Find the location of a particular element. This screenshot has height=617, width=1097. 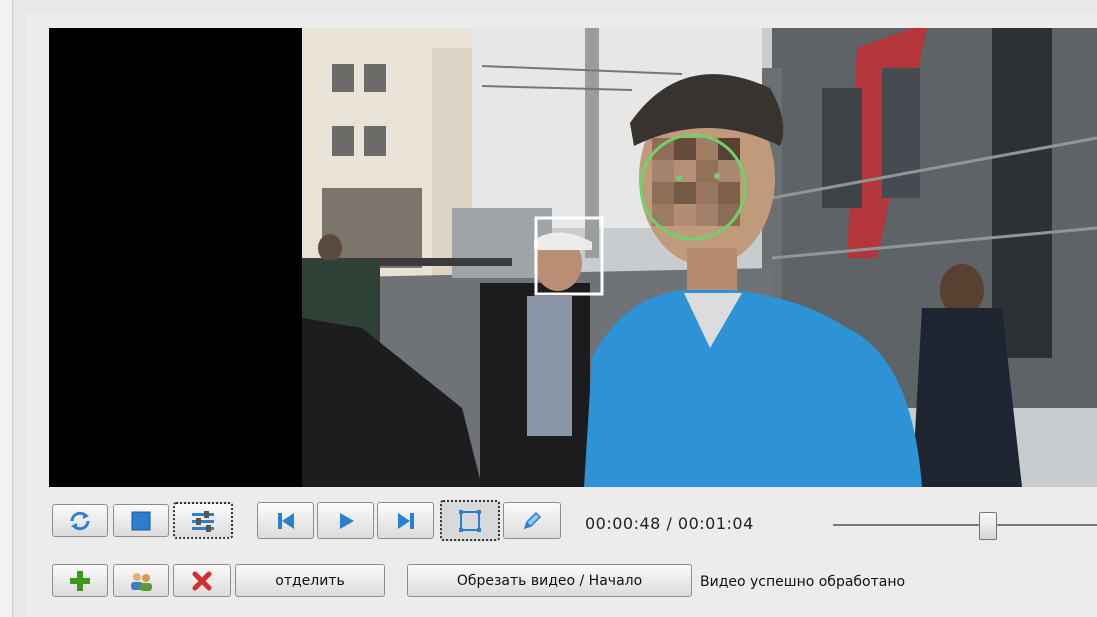

skip-forward-icon is located at coordinates (405, 520).